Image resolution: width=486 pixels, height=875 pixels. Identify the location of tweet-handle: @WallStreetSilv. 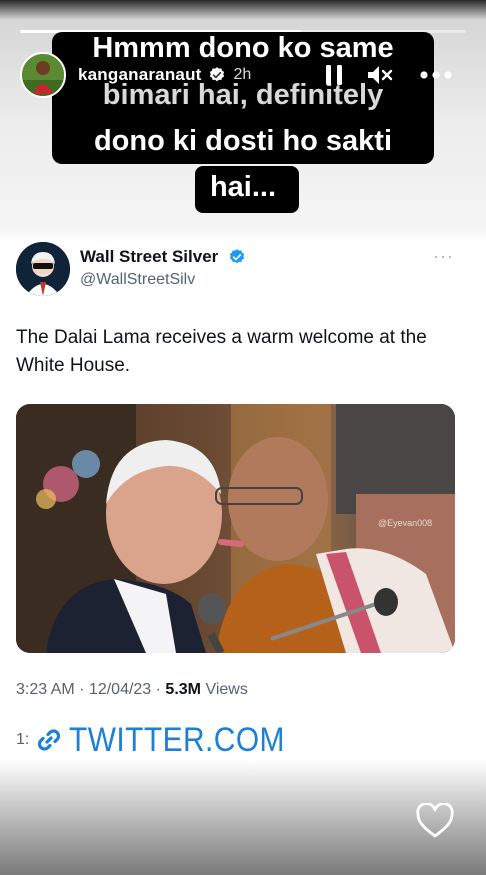
(137, 280).